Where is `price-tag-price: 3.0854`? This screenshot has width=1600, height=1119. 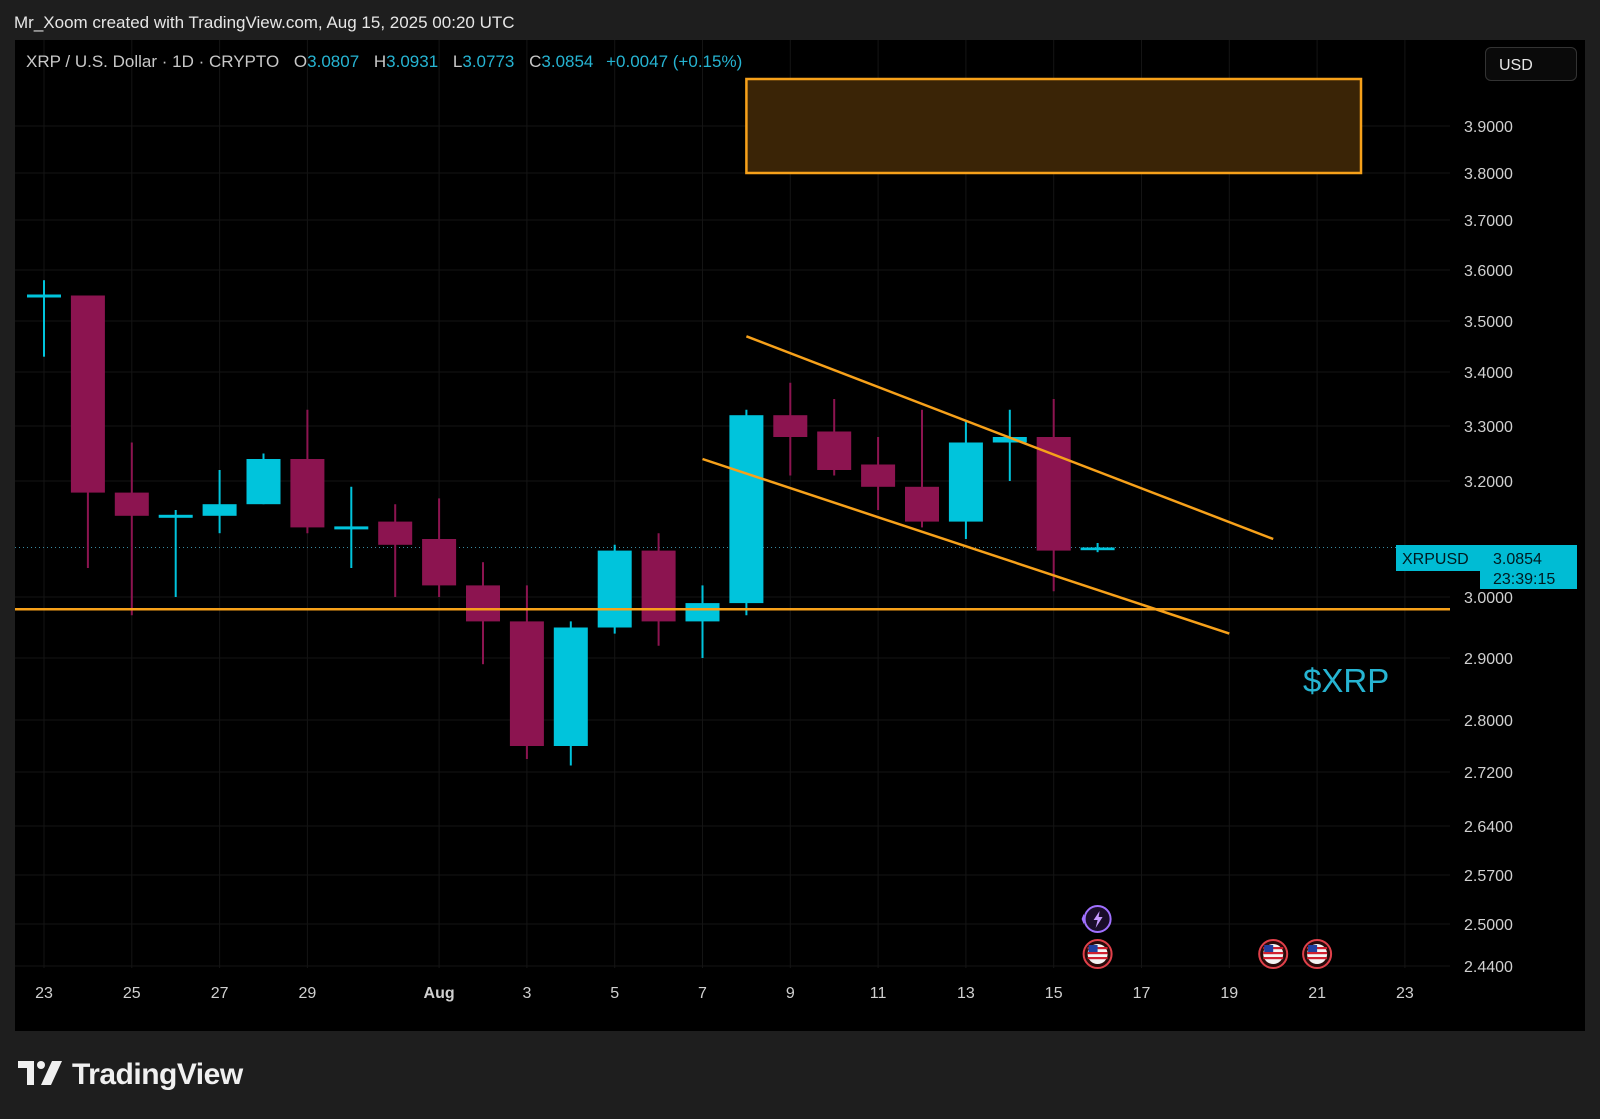
price-tag-price: 3.0854 is located at coordinates (1517, 559).